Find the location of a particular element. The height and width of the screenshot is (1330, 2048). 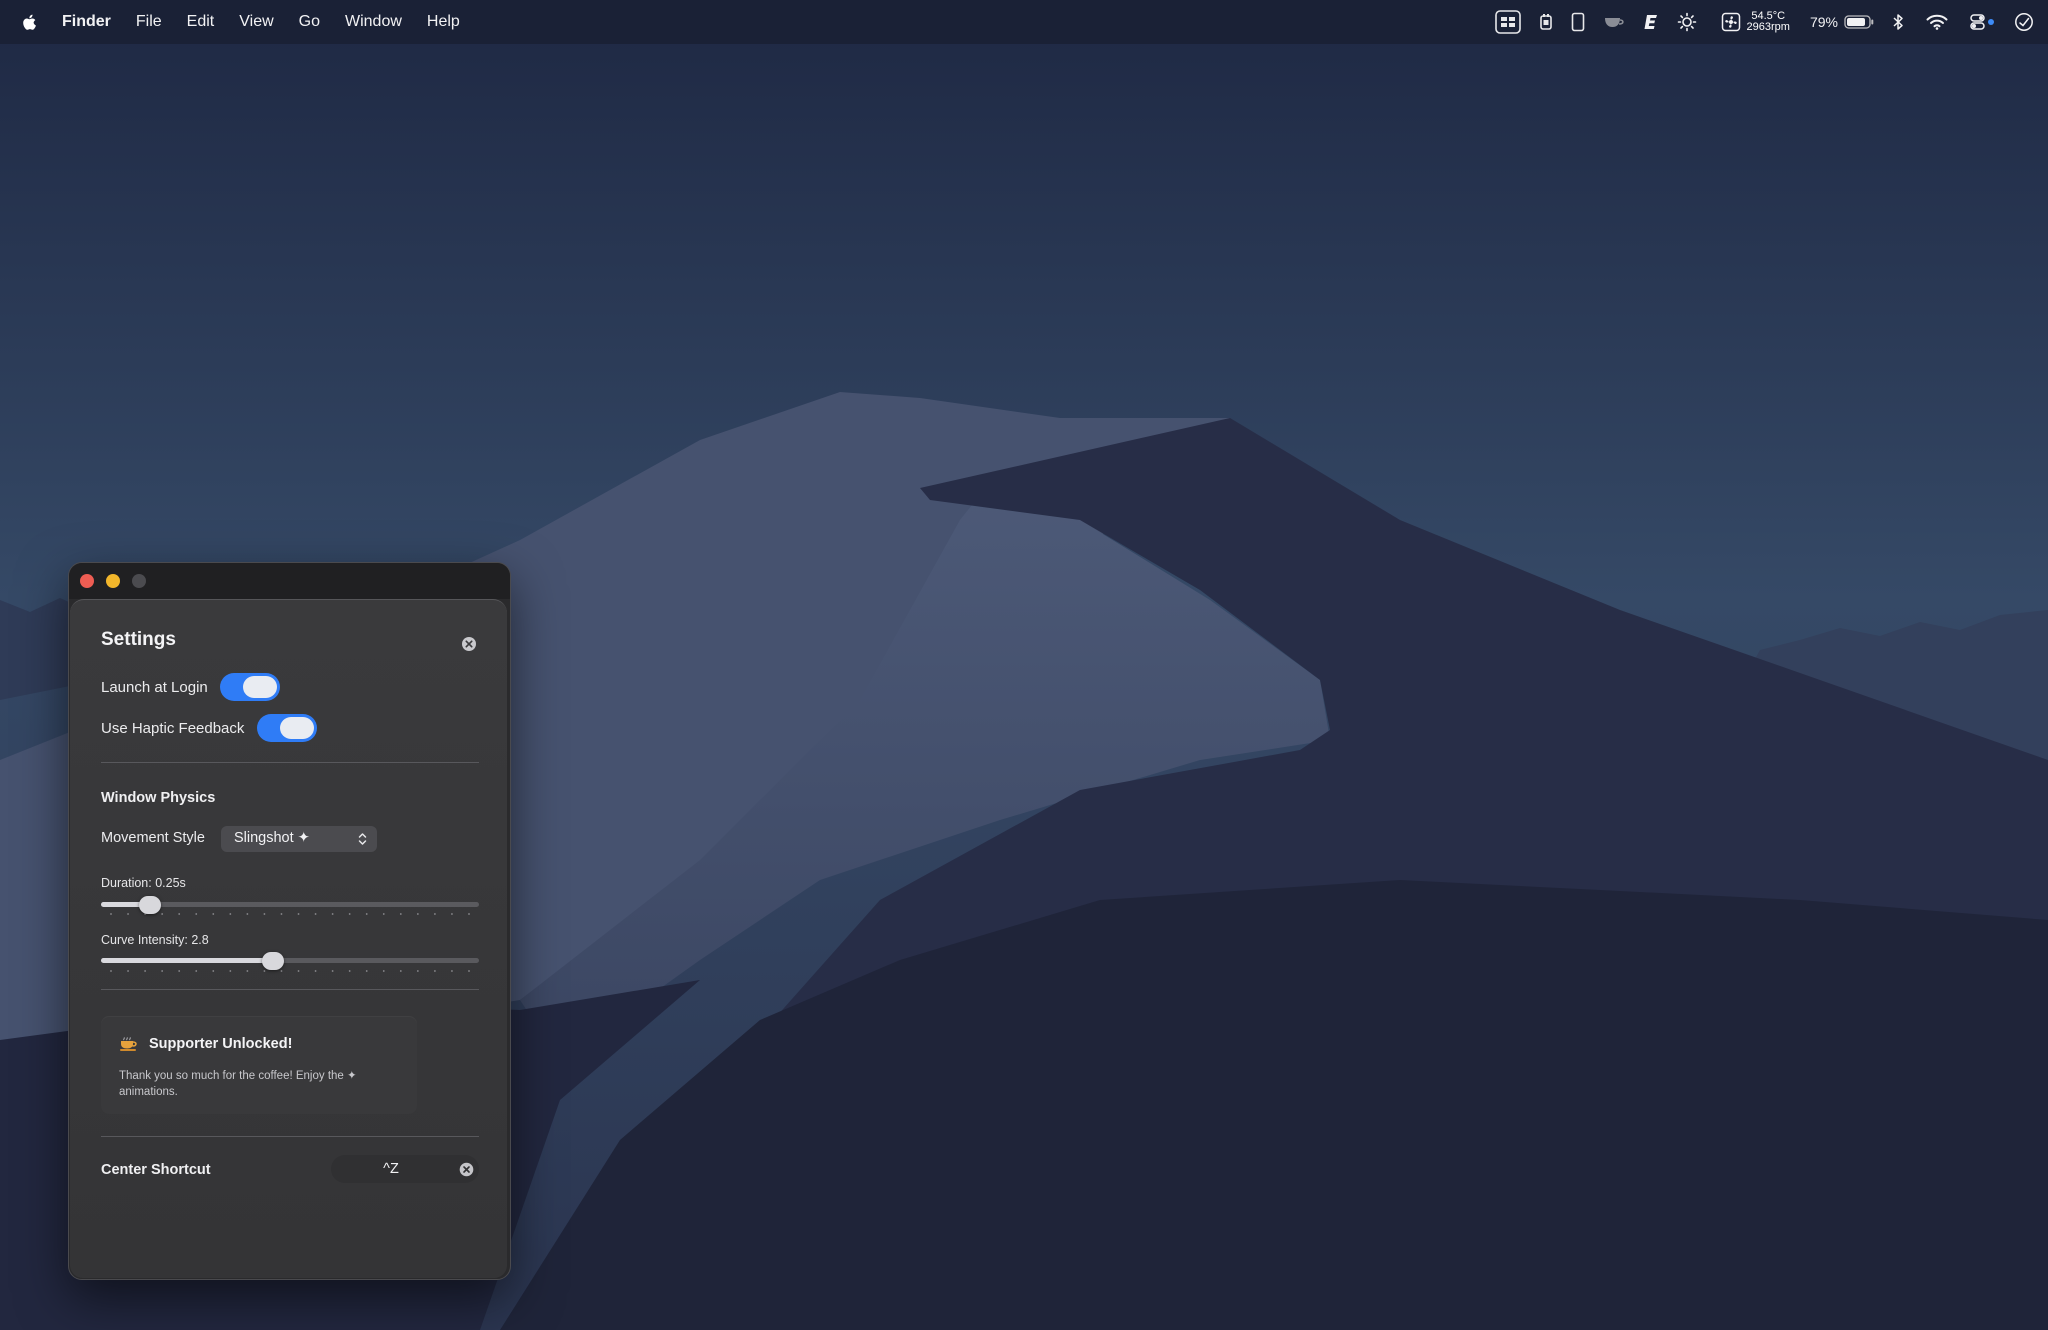

window-zoom-button is located at coordinates (139, 581).